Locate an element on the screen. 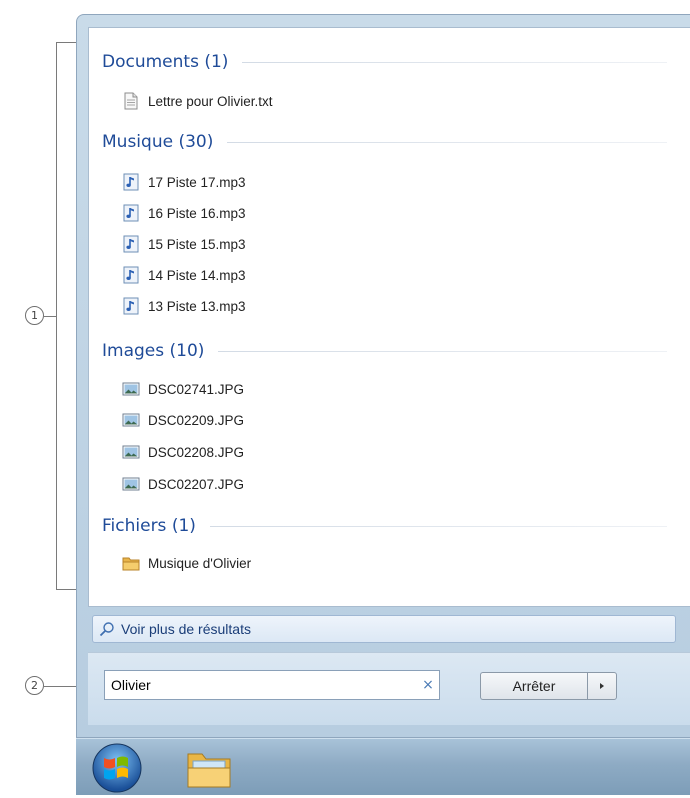 The width and height of the screenshot is (690, 798). callout-2: 2 is located at coordinates (34, 685).